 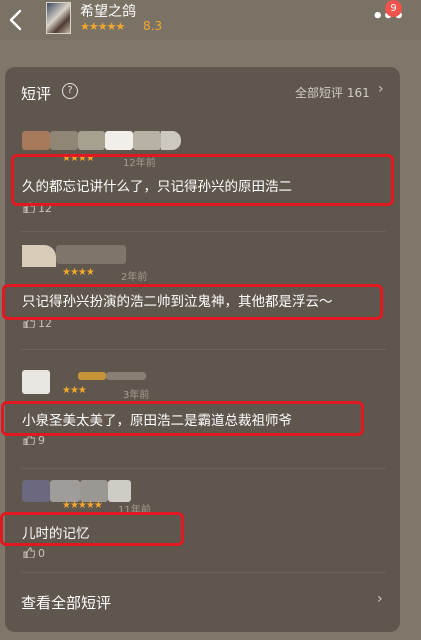 I want to click on like-button: 0, so click(x=34, y=553).